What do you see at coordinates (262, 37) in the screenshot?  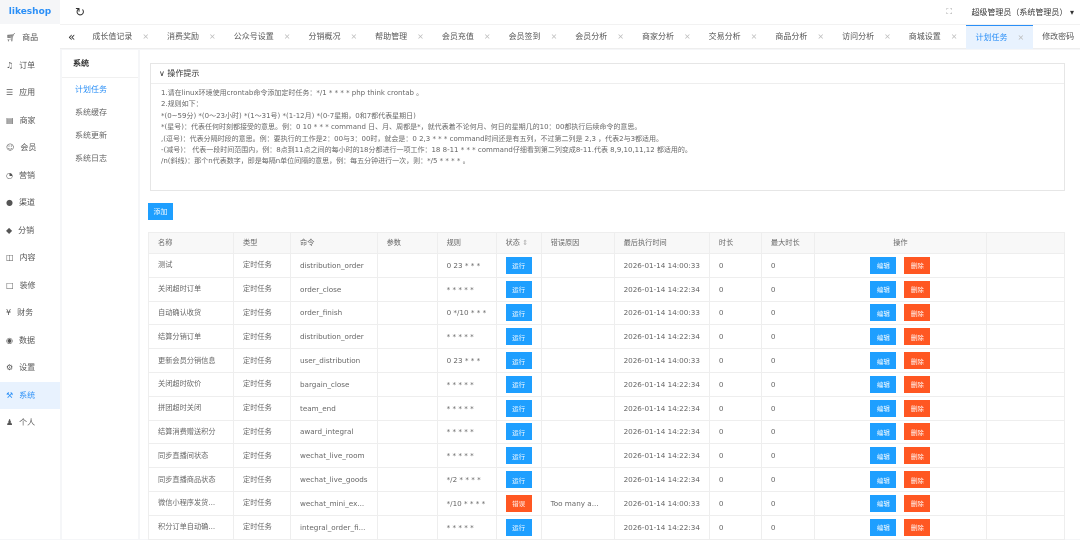 I see `tab-2: 公众号设置 ×` at bounding box center [262, 37].